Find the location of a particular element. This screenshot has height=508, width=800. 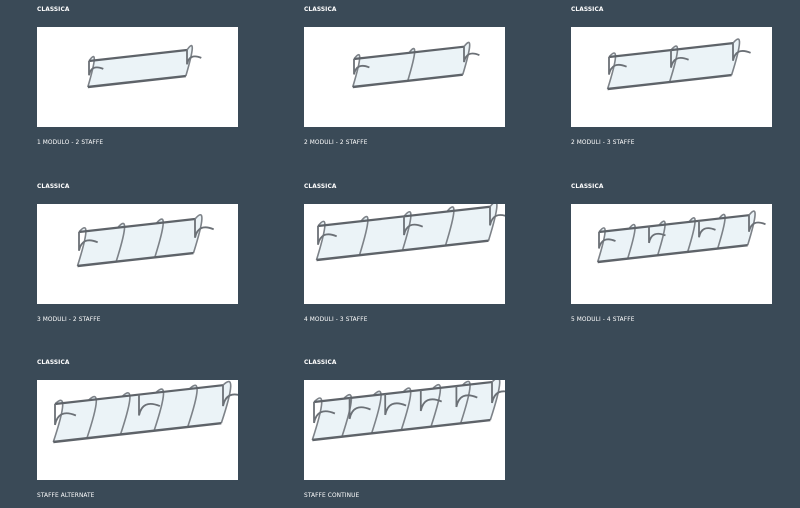

canopy-alternate-brackets-image is located at coordinates (137, 430).